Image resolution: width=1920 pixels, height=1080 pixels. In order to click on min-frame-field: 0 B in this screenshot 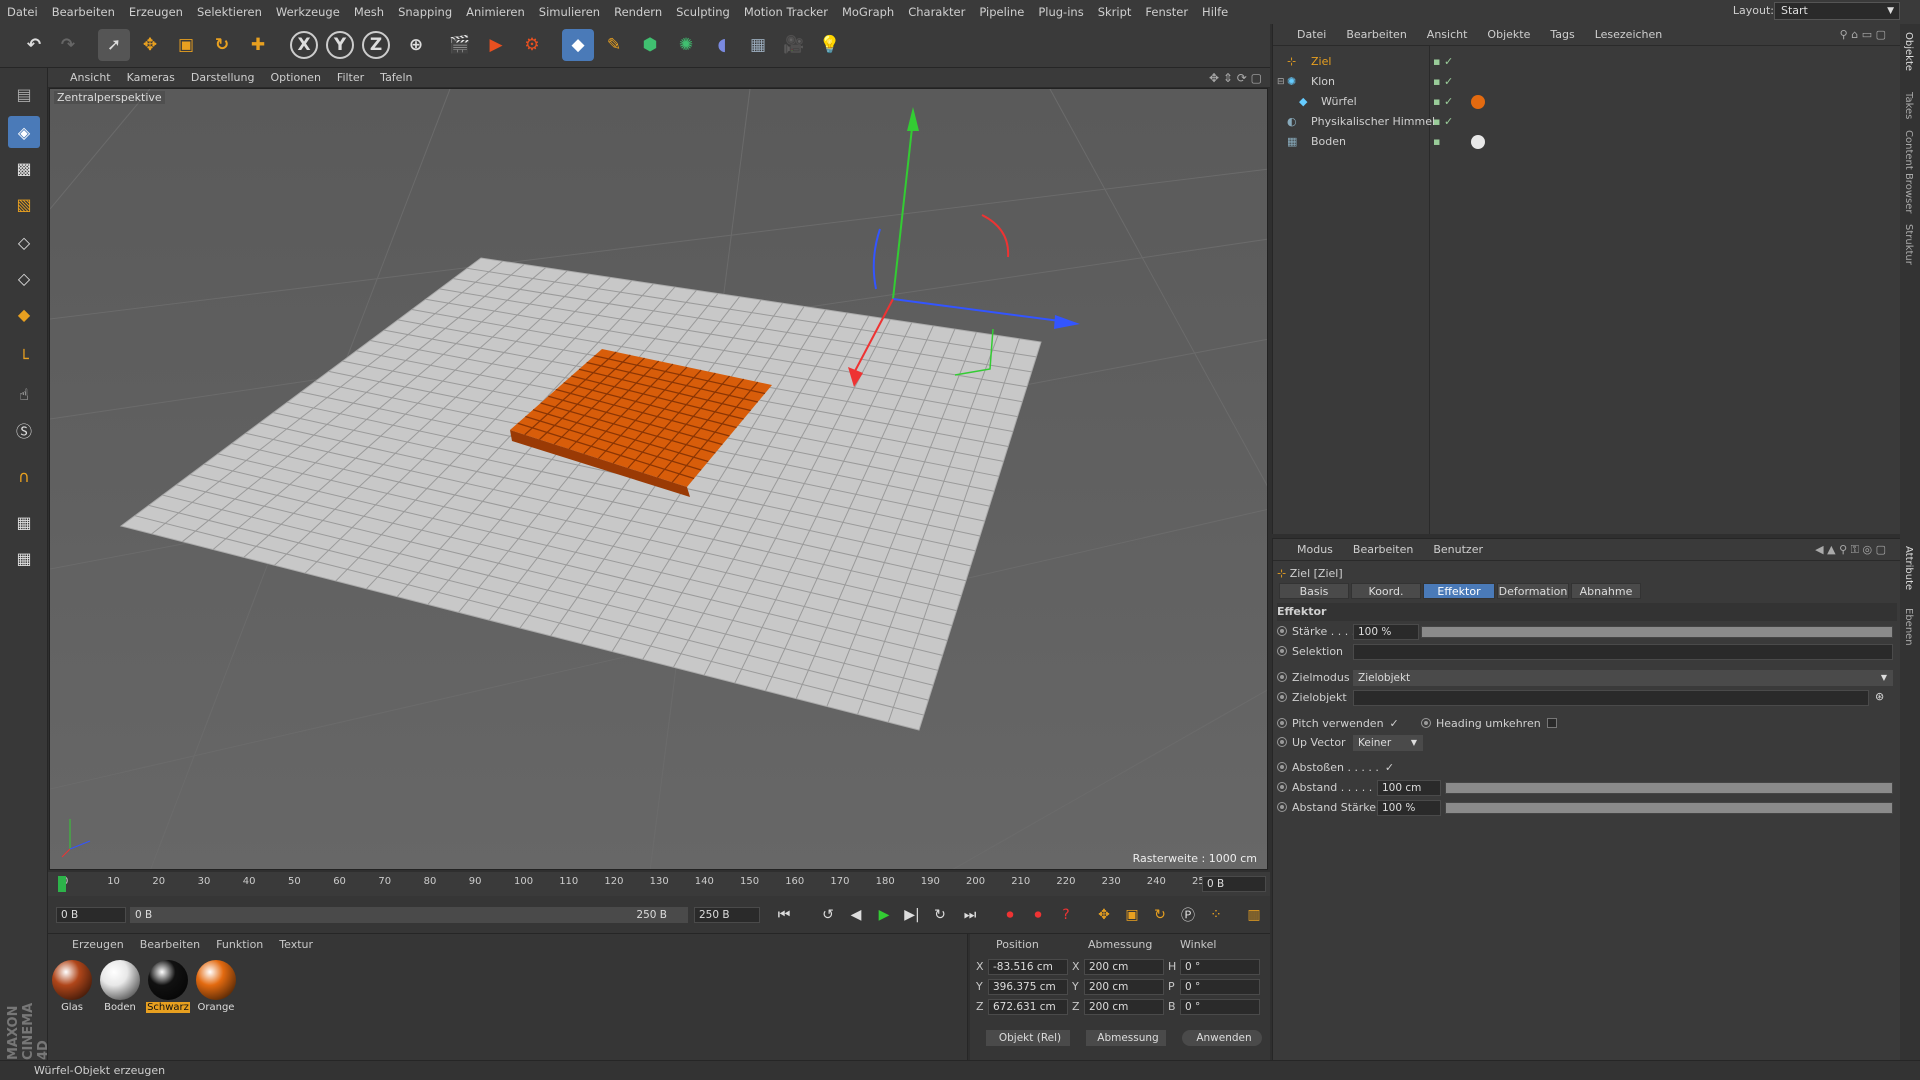, I will do `click(91, 915)`.